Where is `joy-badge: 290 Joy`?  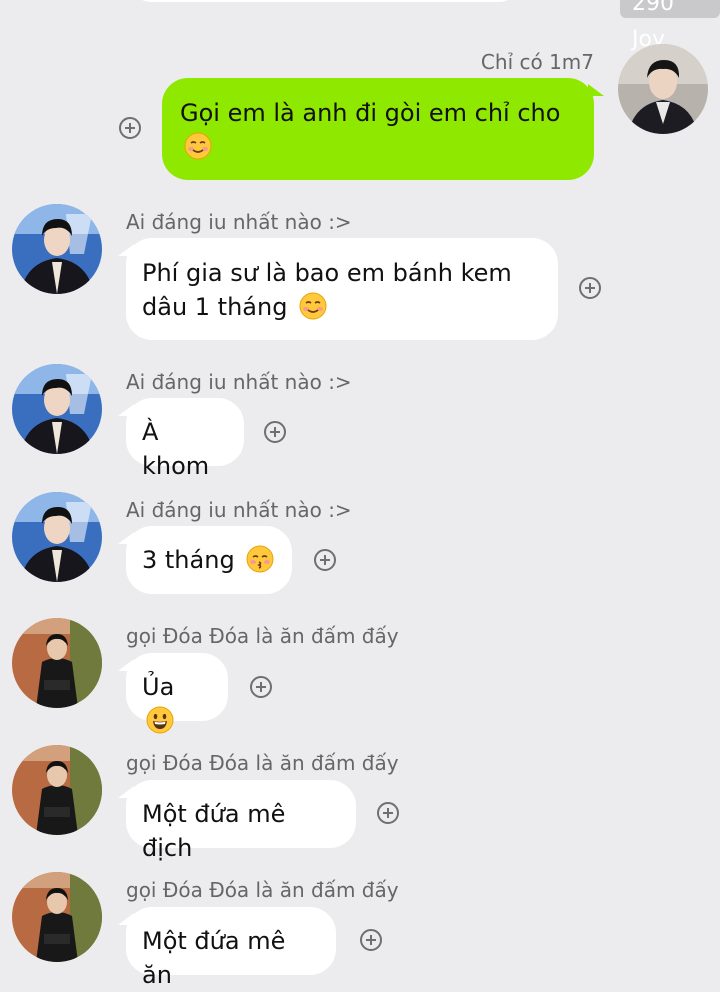
joy-badge: 290 Joy is located at coordinates (670, 26).